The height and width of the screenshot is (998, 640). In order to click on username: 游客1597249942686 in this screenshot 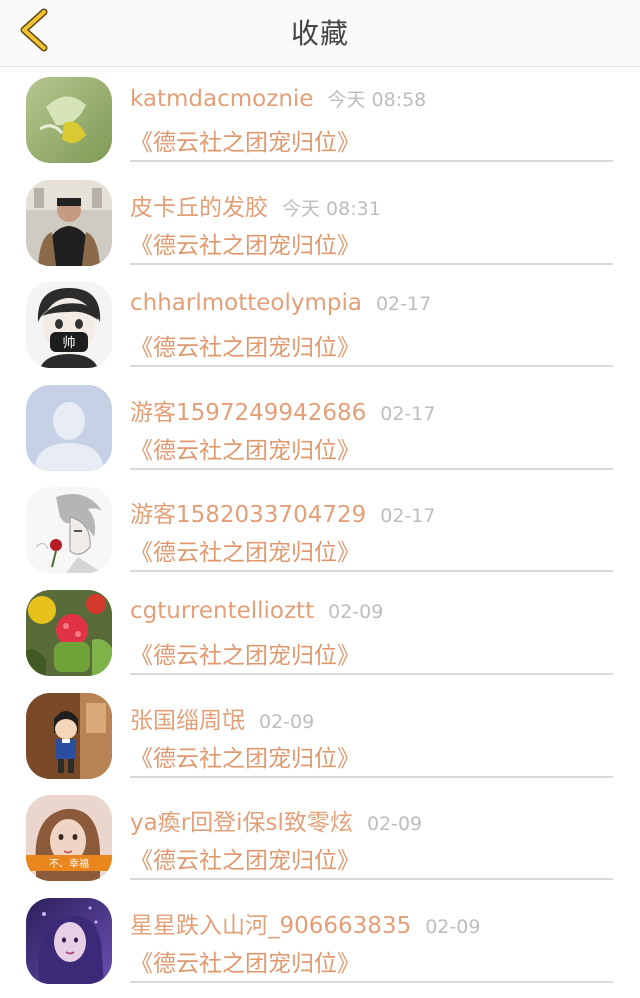, I will do `click(248, 413)`.